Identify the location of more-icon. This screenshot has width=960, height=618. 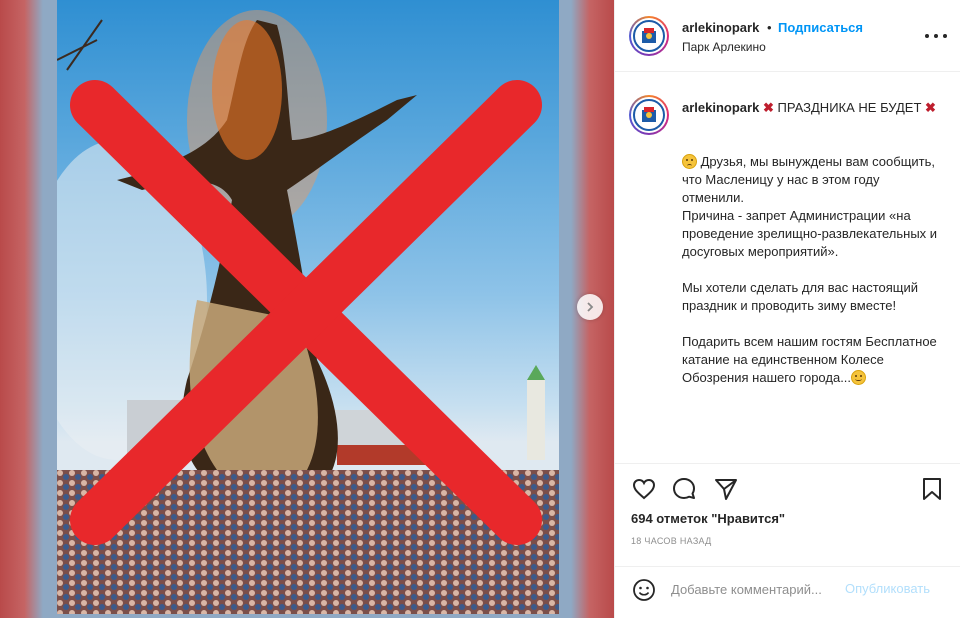
(936, 36).